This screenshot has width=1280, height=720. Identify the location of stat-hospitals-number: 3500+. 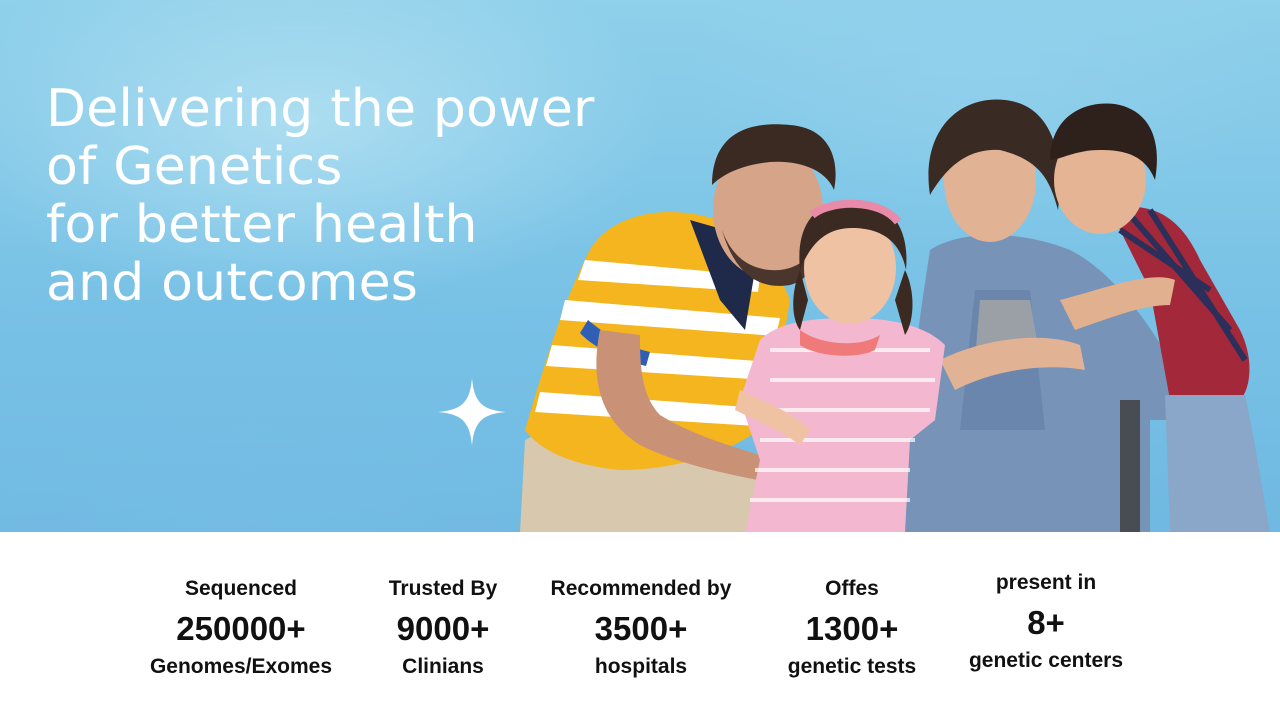
(641, 628).